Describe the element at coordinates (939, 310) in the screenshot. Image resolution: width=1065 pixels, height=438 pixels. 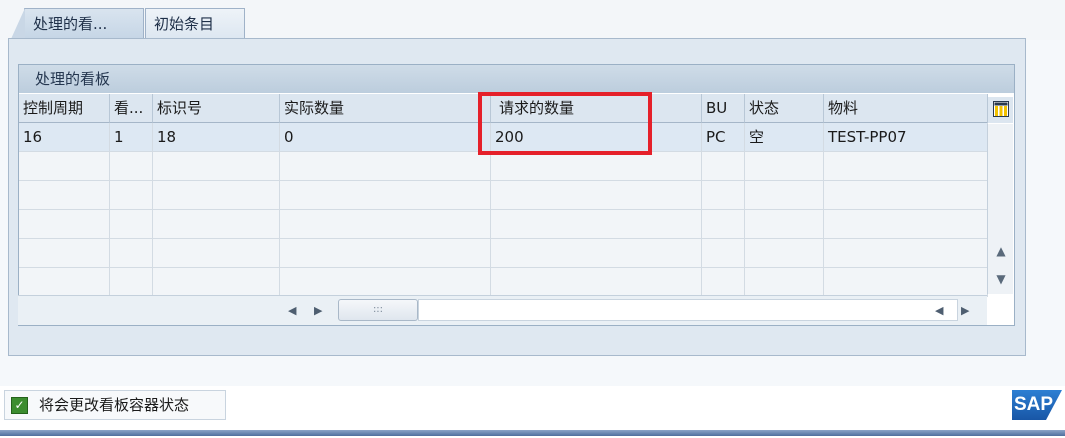
I see `scroll-left-end-icon: ◀` at that location.